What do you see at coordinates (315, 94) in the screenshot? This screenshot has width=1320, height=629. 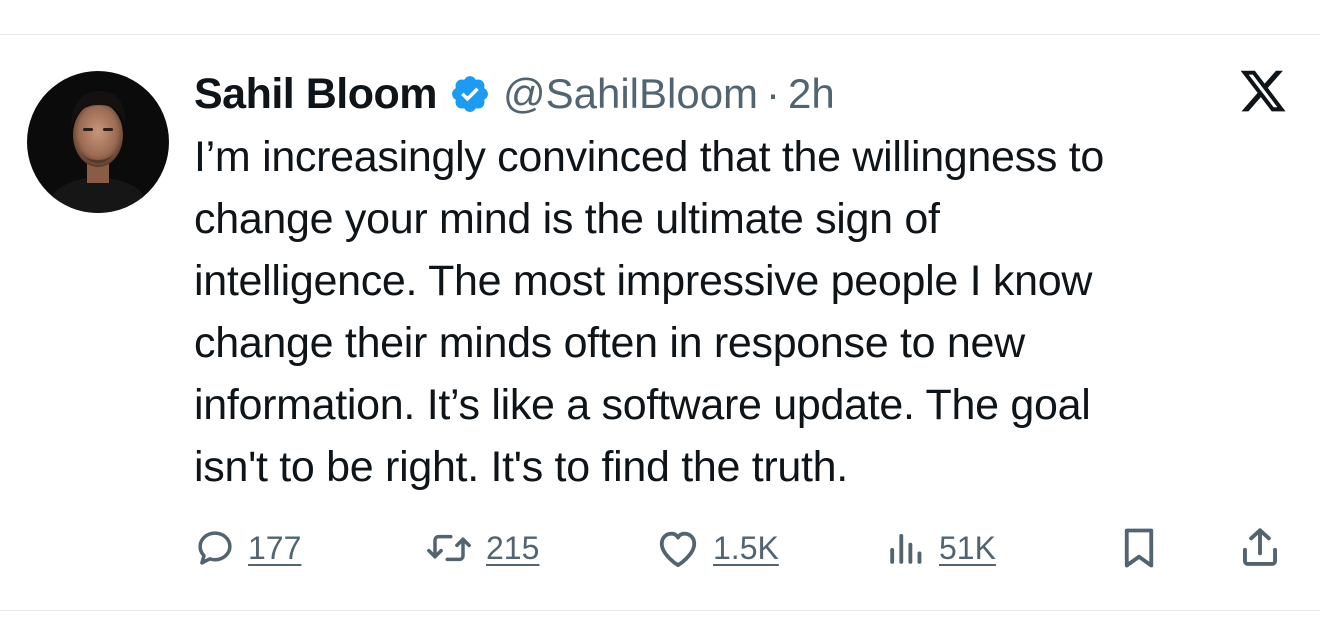 I see `author-name: Sahil Bloom` at bounding box center [315, 94].